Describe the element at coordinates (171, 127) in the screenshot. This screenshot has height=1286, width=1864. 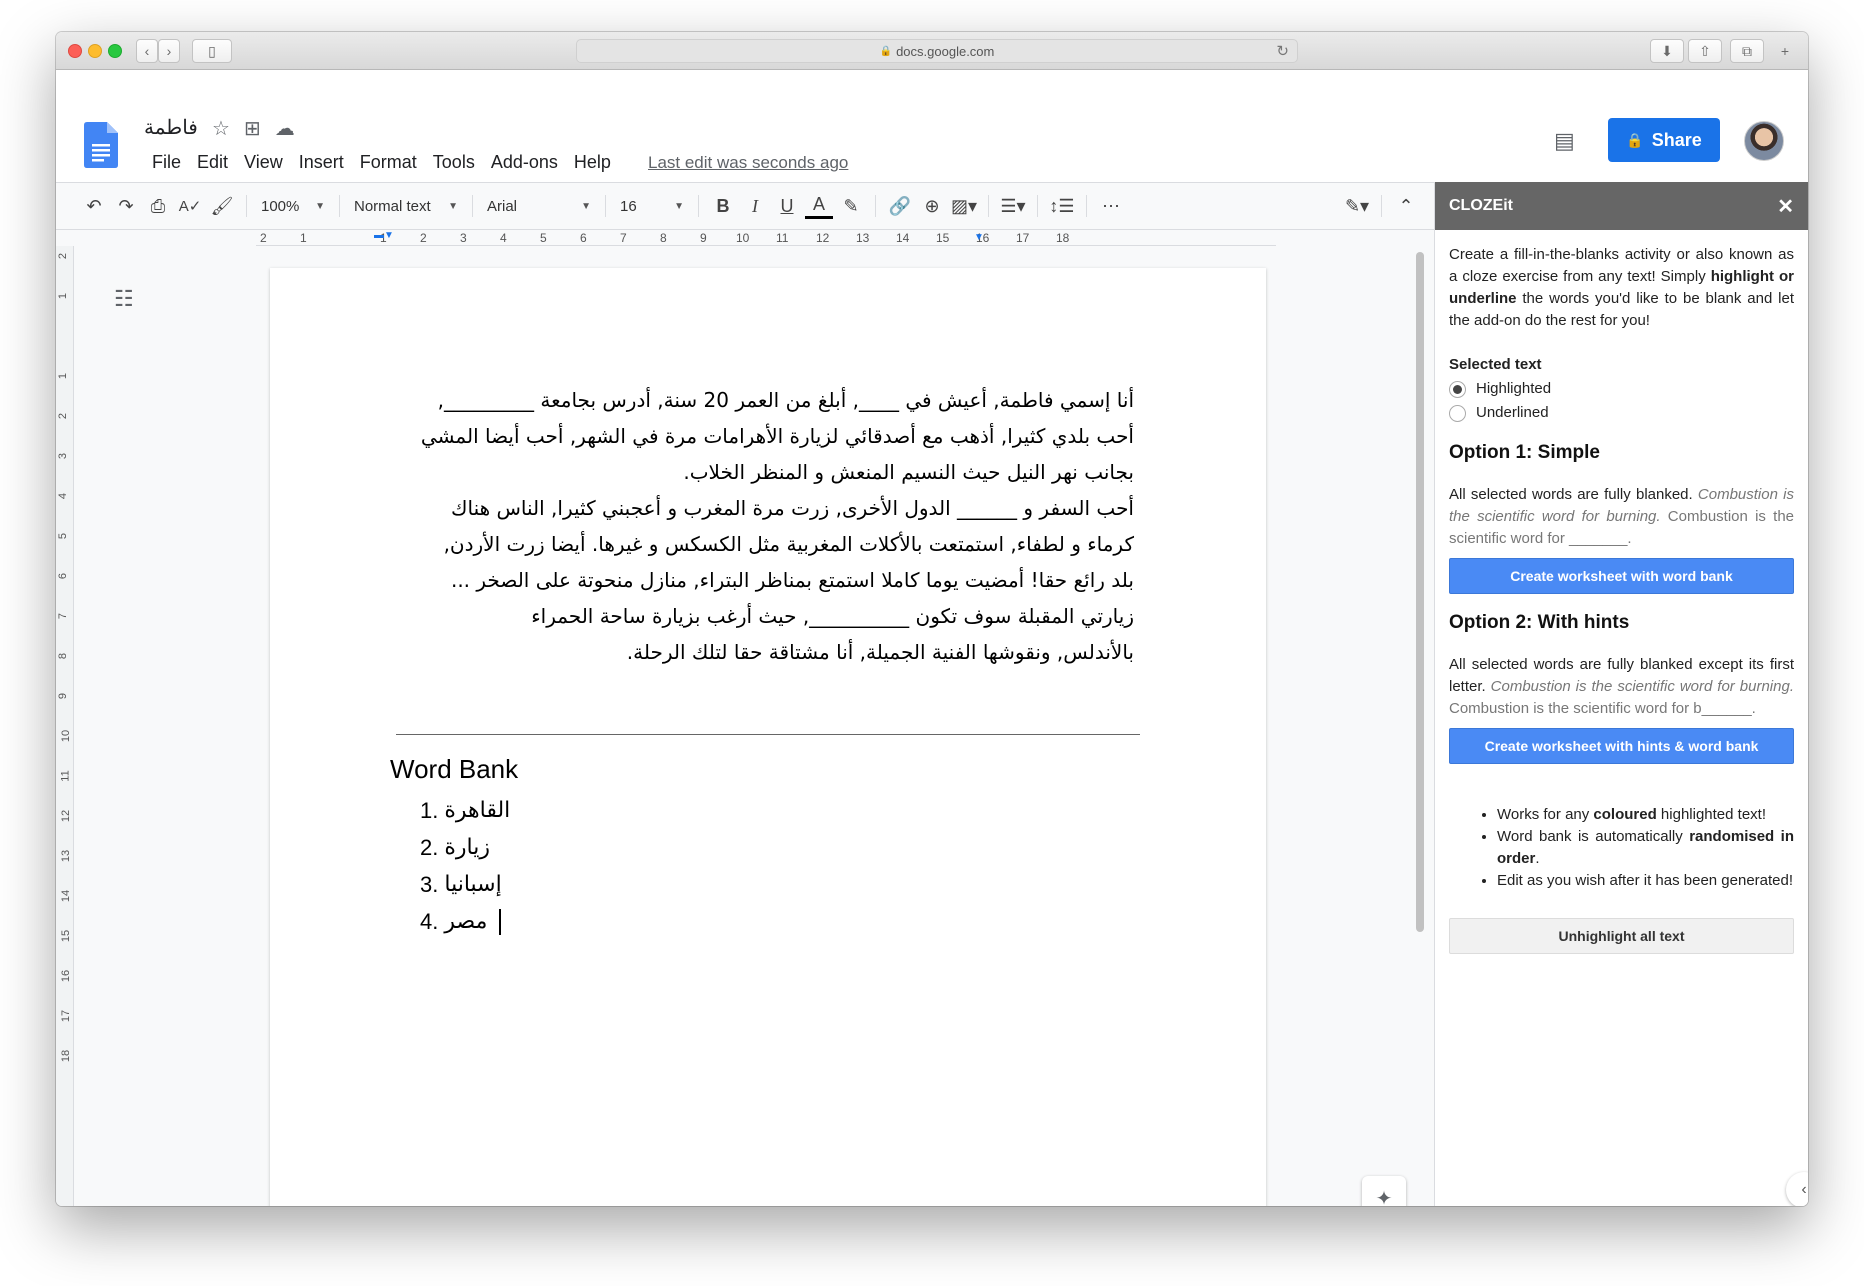
I see `document-title: فاطمة` at that location.